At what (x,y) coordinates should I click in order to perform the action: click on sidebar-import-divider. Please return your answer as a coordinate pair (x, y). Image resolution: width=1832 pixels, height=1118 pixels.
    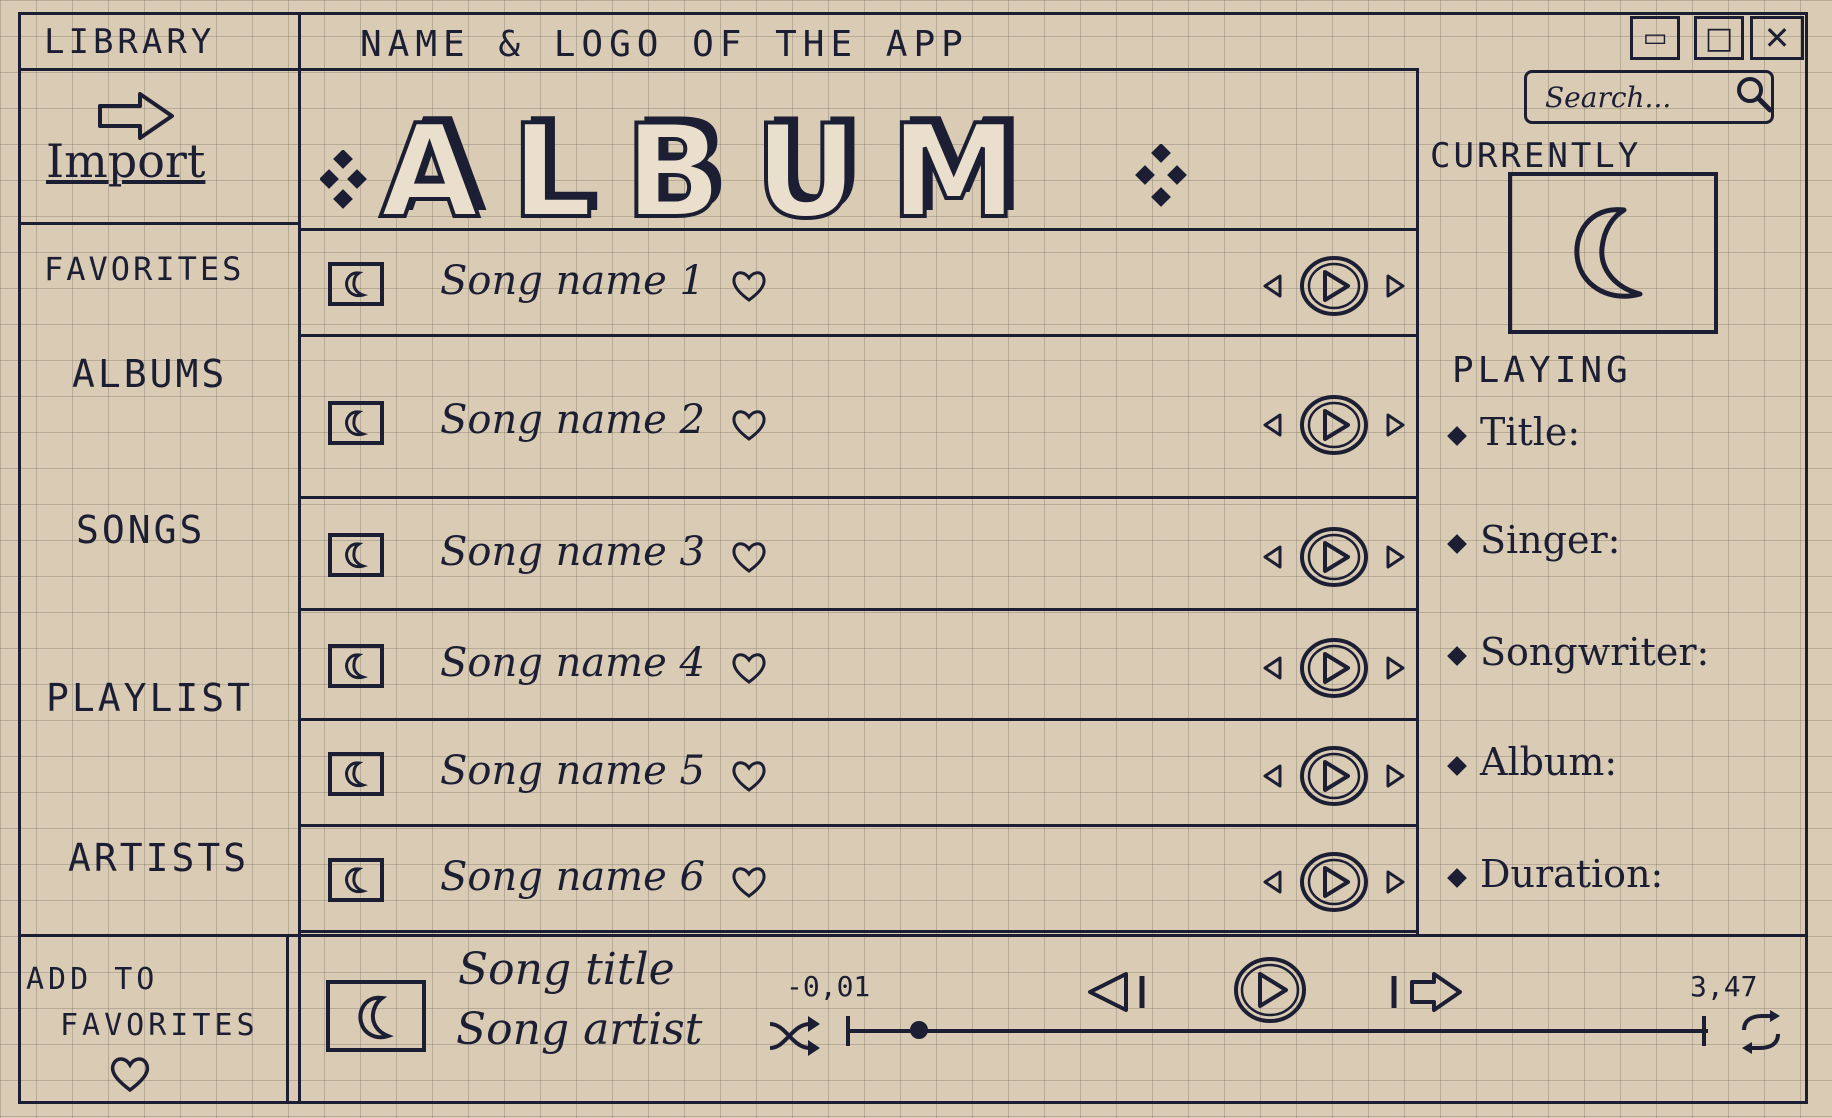
    Looking at the image, I should click on (159, 223).